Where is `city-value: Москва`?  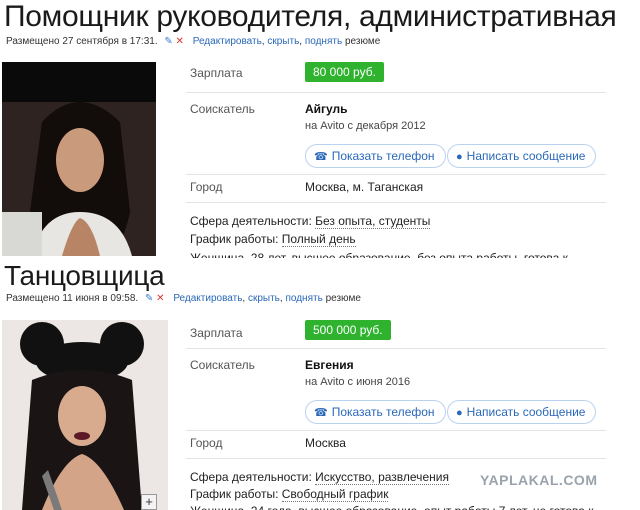 city-value: Москва is located at coordinates (325, 443).